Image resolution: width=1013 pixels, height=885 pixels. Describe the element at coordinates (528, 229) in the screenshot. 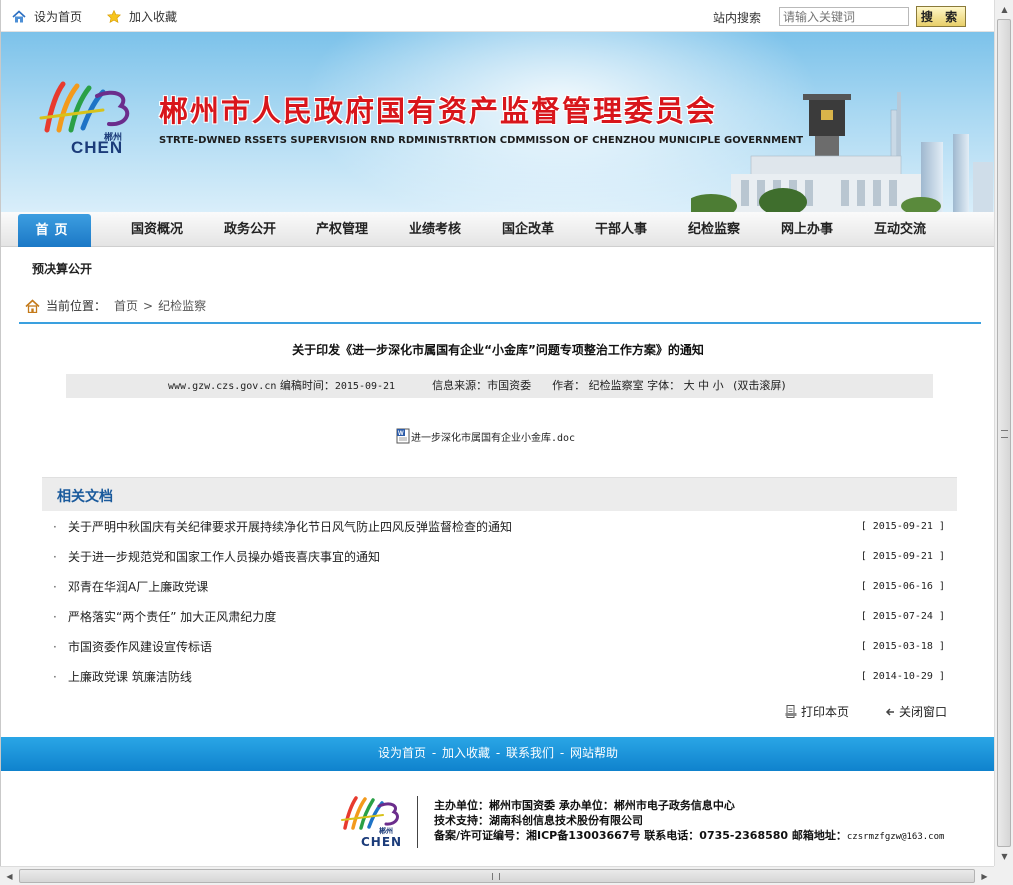

I see `nav-item-soe-reform: 国企改革` at that location.